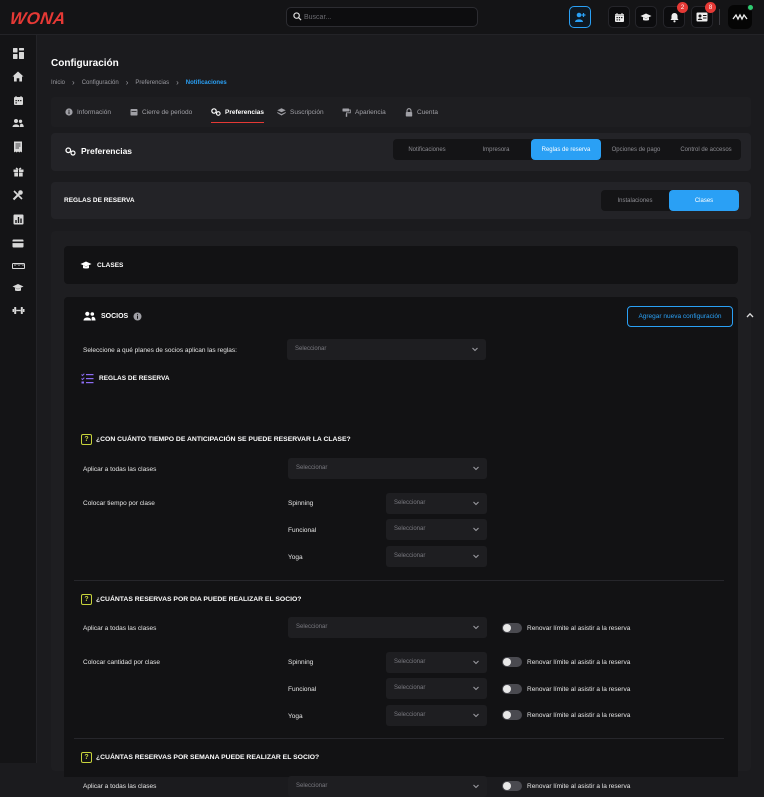 Image resolution: width=764 pixels, height=797 pixels. I want to click on clases-title: CLASES, so click(101, 265).